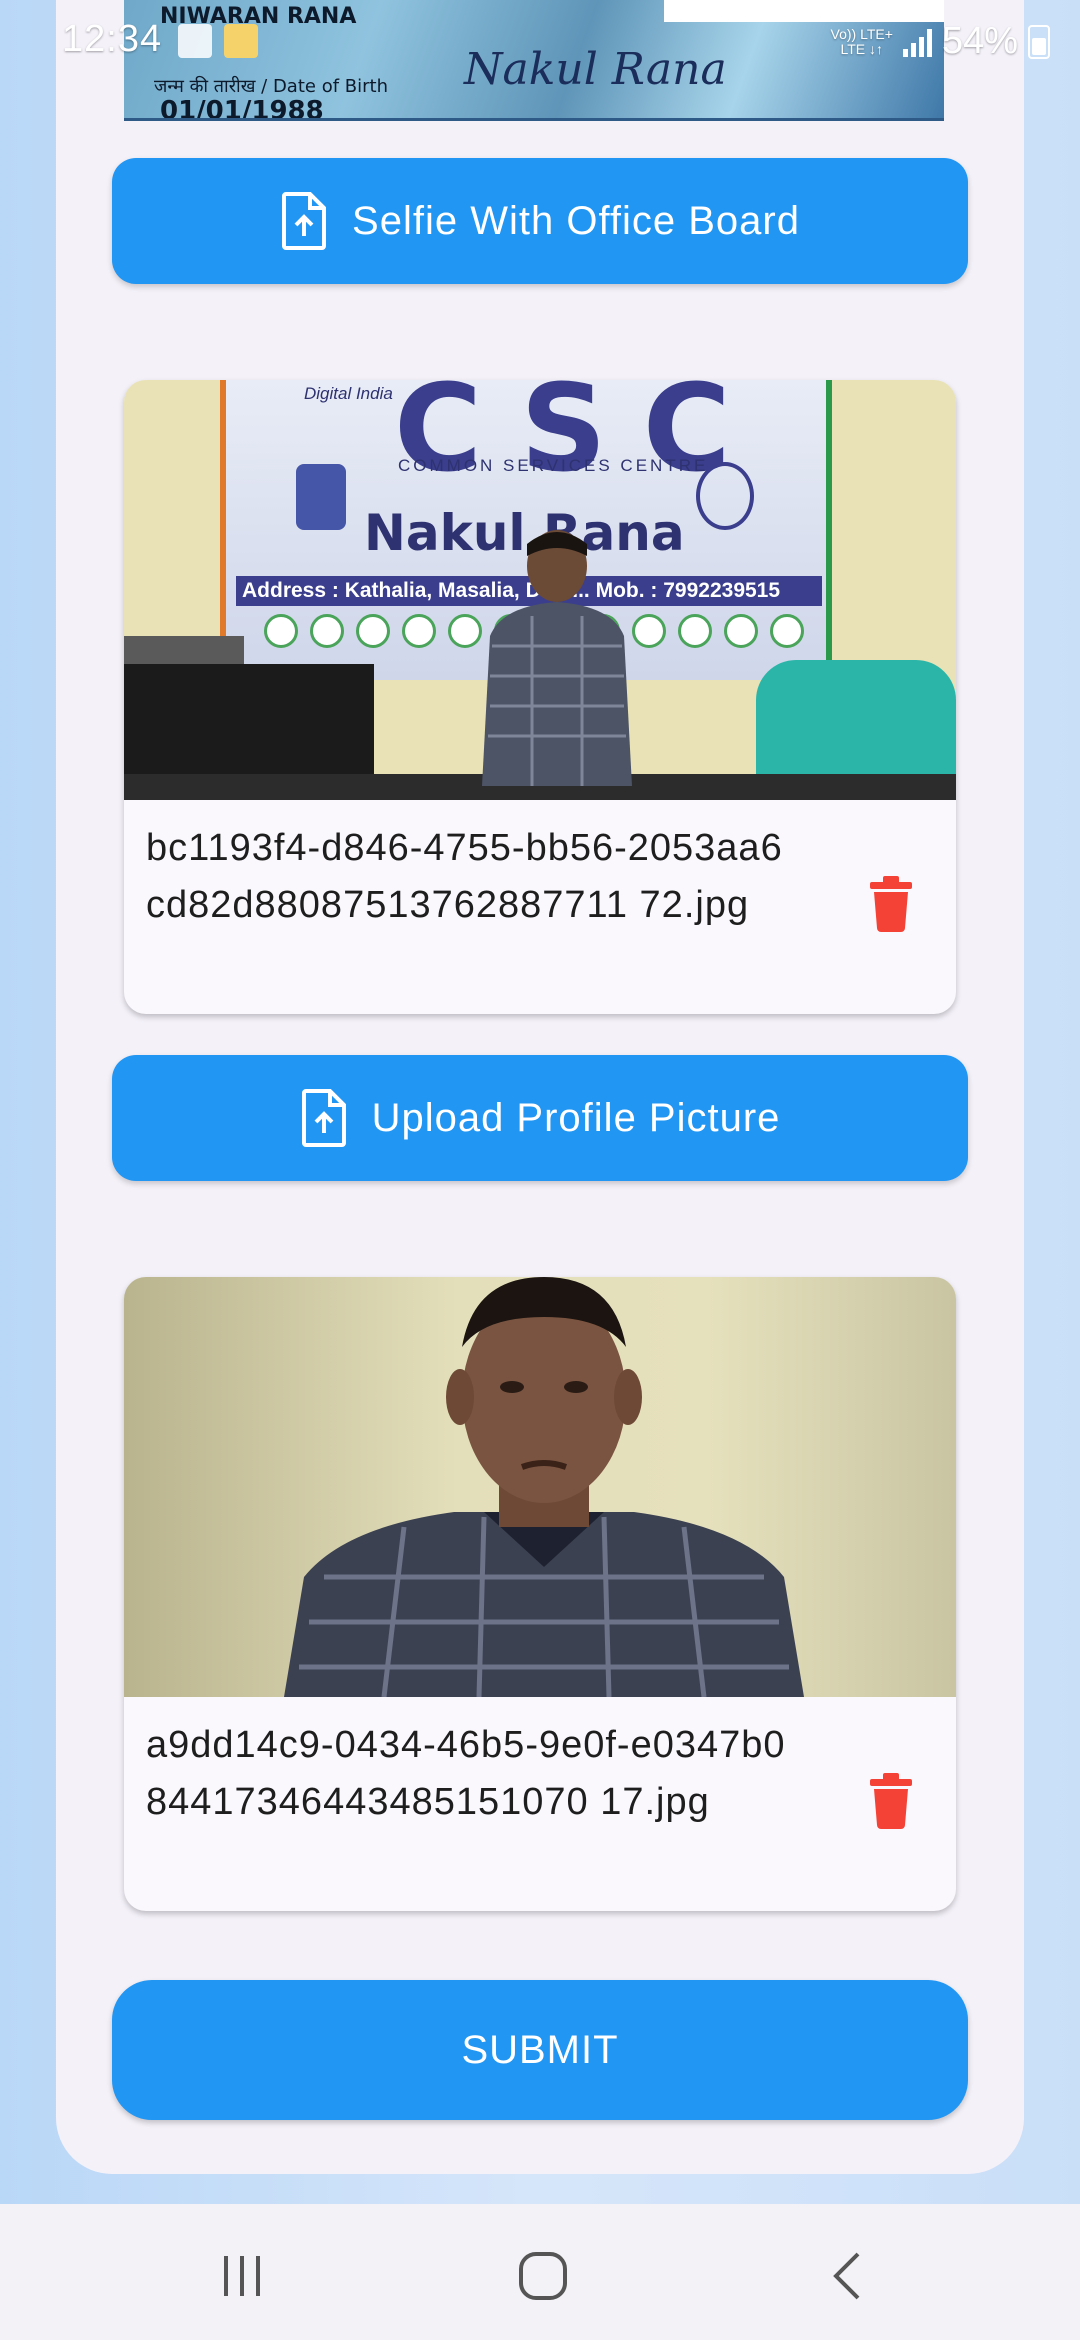 The image size is (1080, 2340). What do you see at coordinates (241, 41) in the screenshot?
I see `app-notification-icon` at bounding box center [241, 41].